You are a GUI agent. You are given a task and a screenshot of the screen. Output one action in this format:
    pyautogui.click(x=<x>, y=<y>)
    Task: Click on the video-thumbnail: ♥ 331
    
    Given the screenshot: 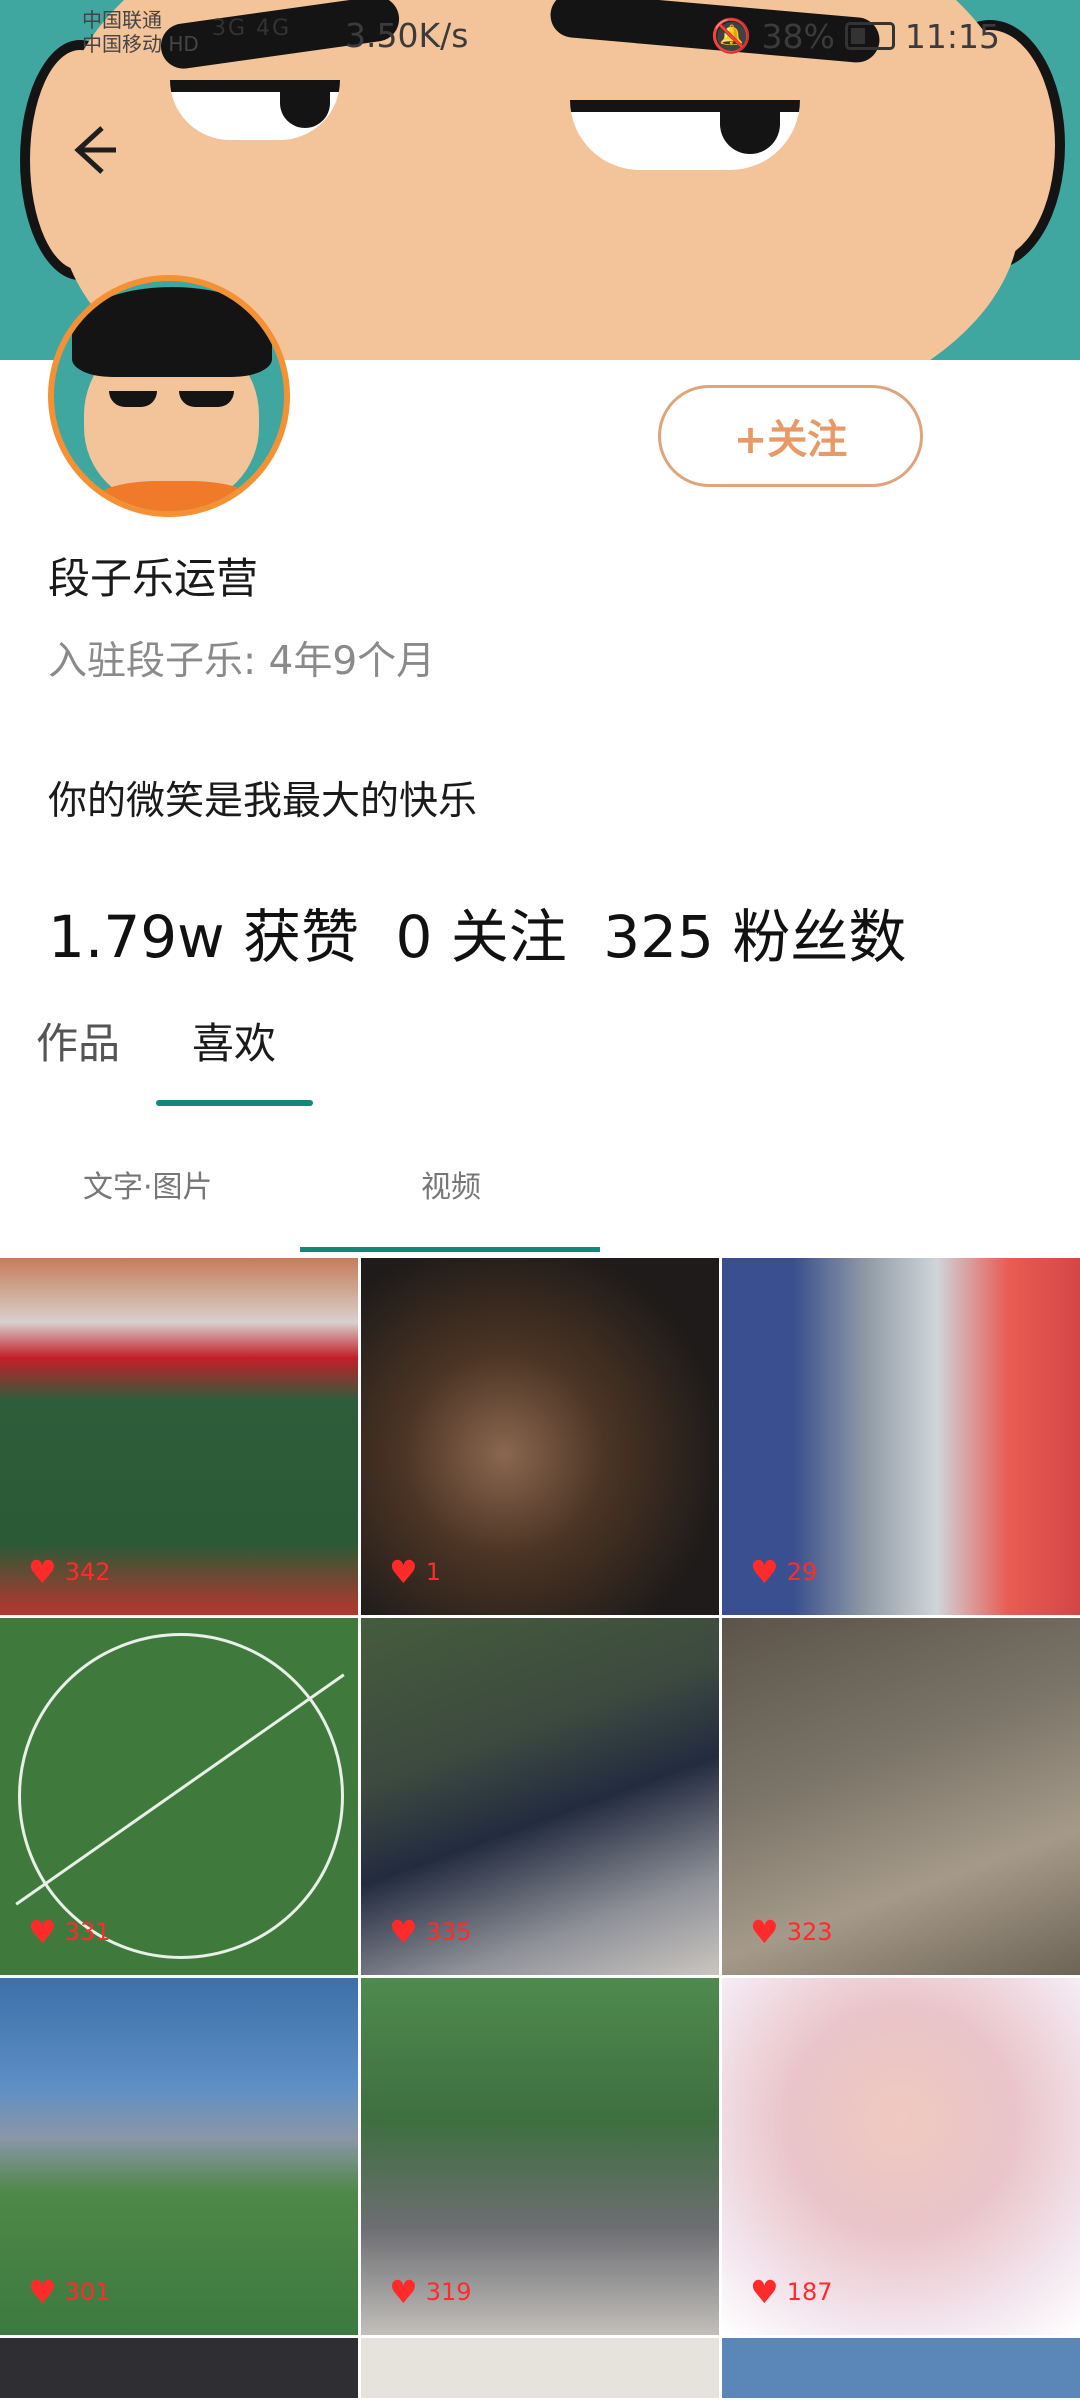 What is the action you would take?
    pyautogui.click(x=179, y=1796)
    